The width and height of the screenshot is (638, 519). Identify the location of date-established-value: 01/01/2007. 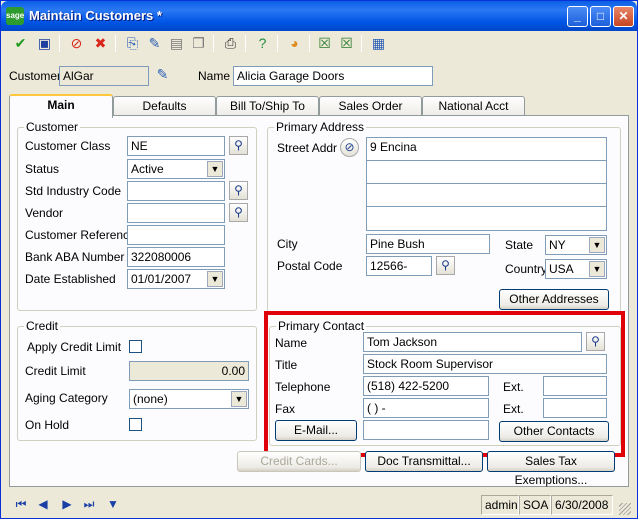
(161, 279).